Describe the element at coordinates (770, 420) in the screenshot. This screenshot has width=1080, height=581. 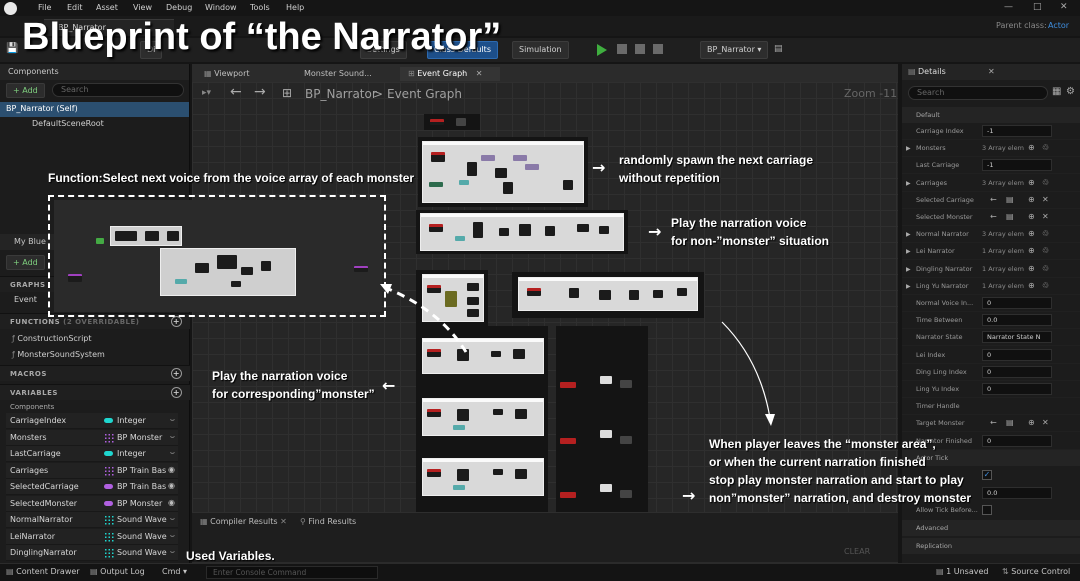
I see `curve-arrow-head` at that location.